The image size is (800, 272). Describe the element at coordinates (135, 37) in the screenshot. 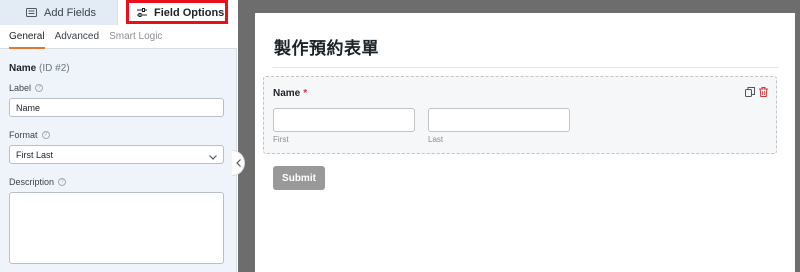

I see `tab-smart-logic: Smart Logic` at that location.